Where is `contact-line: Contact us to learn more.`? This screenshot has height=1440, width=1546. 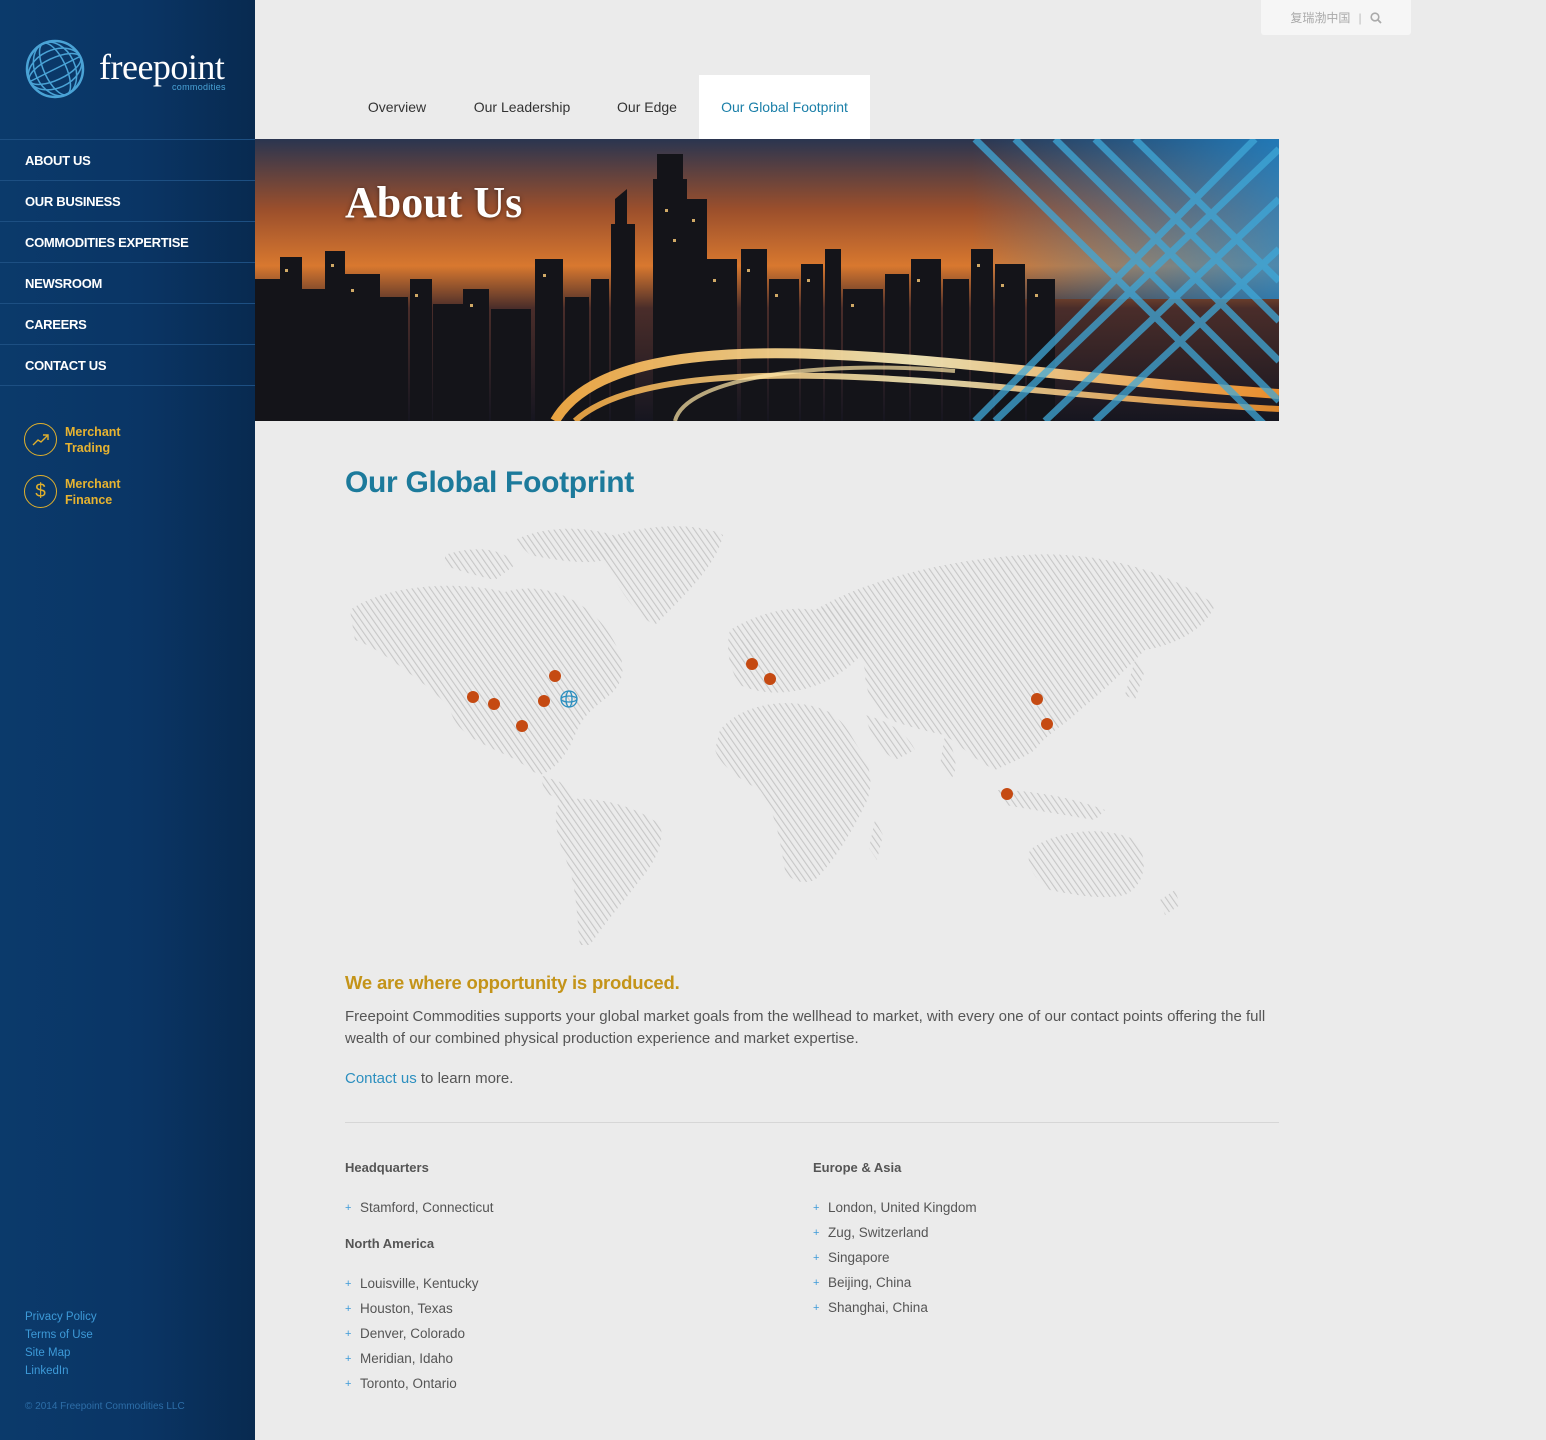
contact-line: Contact us to learn more. is located at coordinates (429, 1078).